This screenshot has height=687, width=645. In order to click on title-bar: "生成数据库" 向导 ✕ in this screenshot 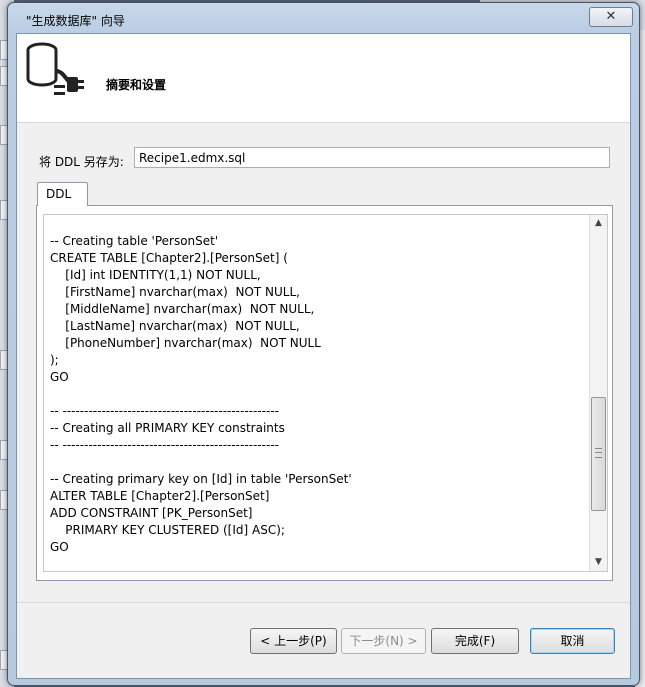, I will do `click(323, 18)`.